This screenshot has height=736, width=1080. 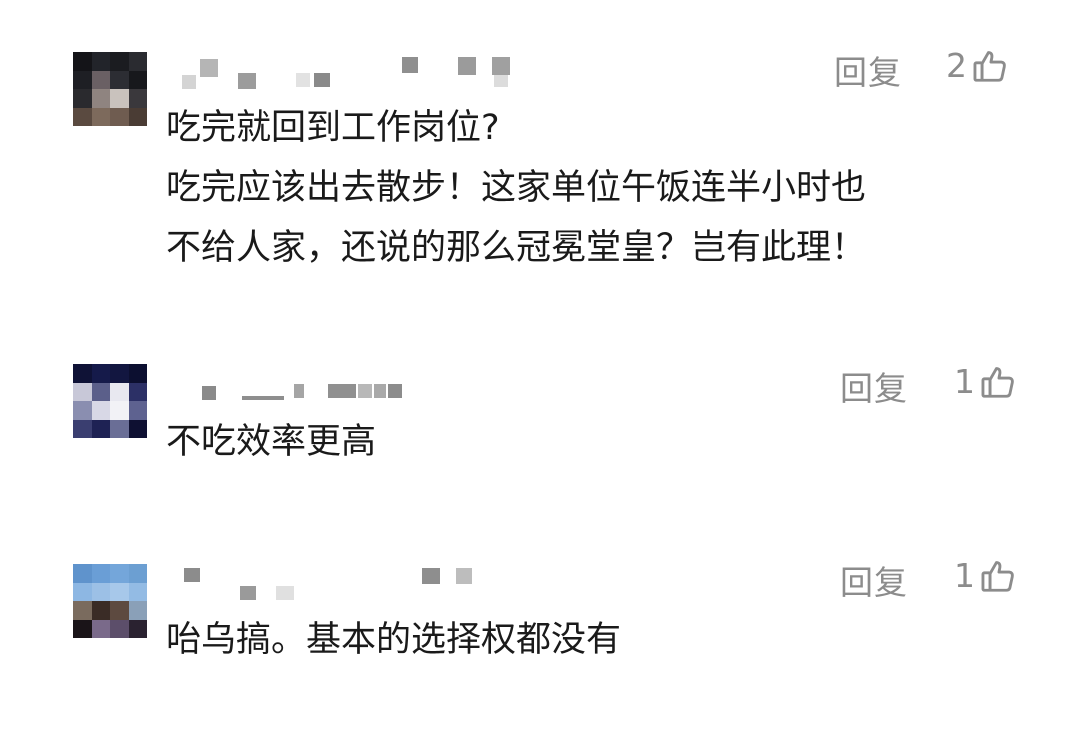 What do you see at coordinates (394, 640) in the screenshot?
I see `comment-text-line: 咍乌搞。基本的选择权都没有` at bounding box center [394, 640].